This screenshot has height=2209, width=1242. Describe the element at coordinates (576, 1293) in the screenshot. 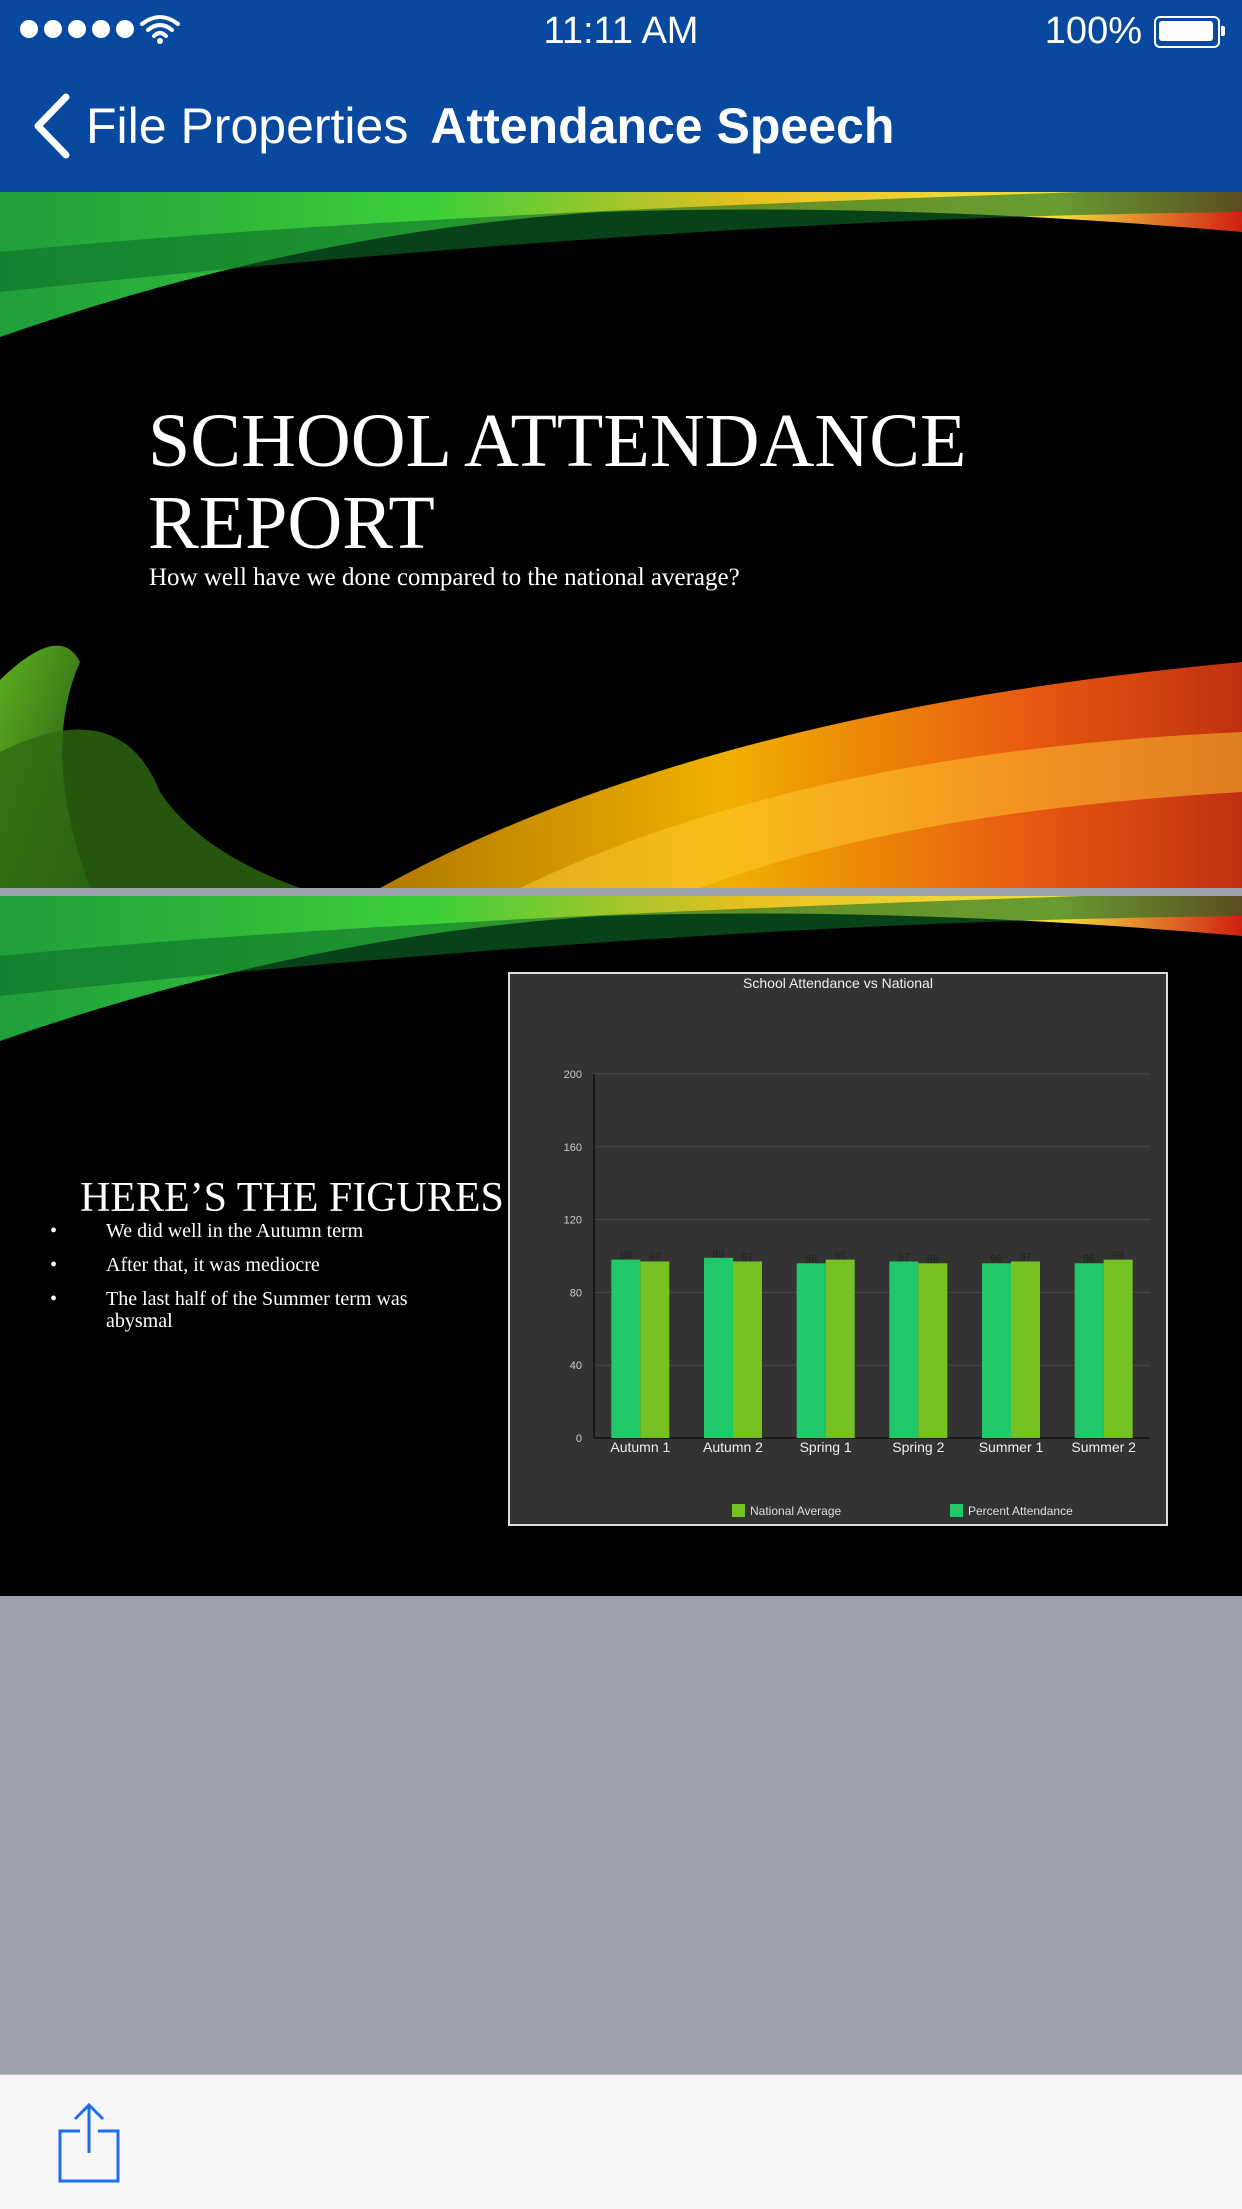

I see `y-tick-label: 80` at that location.